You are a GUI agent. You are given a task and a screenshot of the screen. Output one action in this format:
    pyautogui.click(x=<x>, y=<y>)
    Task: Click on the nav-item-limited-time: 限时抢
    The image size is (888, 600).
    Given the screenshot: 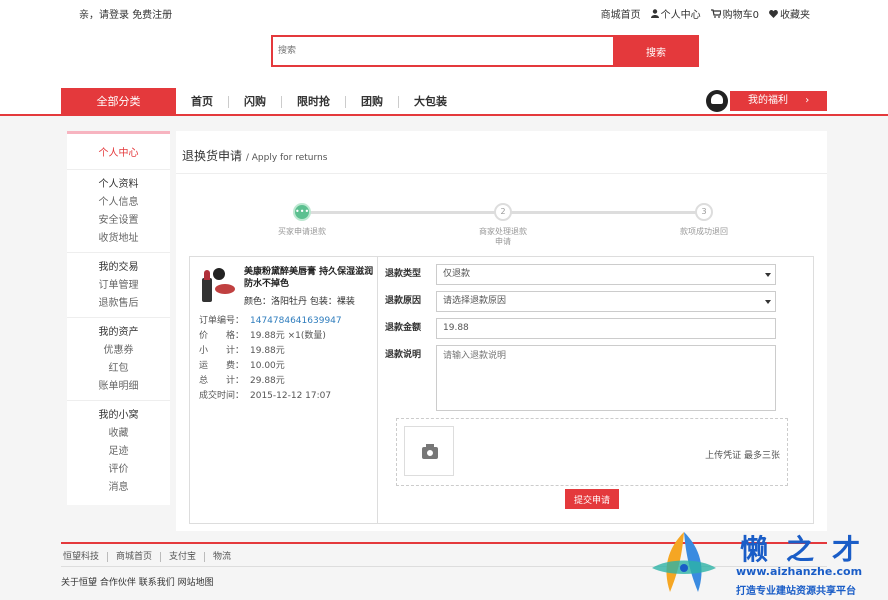 What is the action you would take?
    pyautogui.click(x=314, y=102)
    